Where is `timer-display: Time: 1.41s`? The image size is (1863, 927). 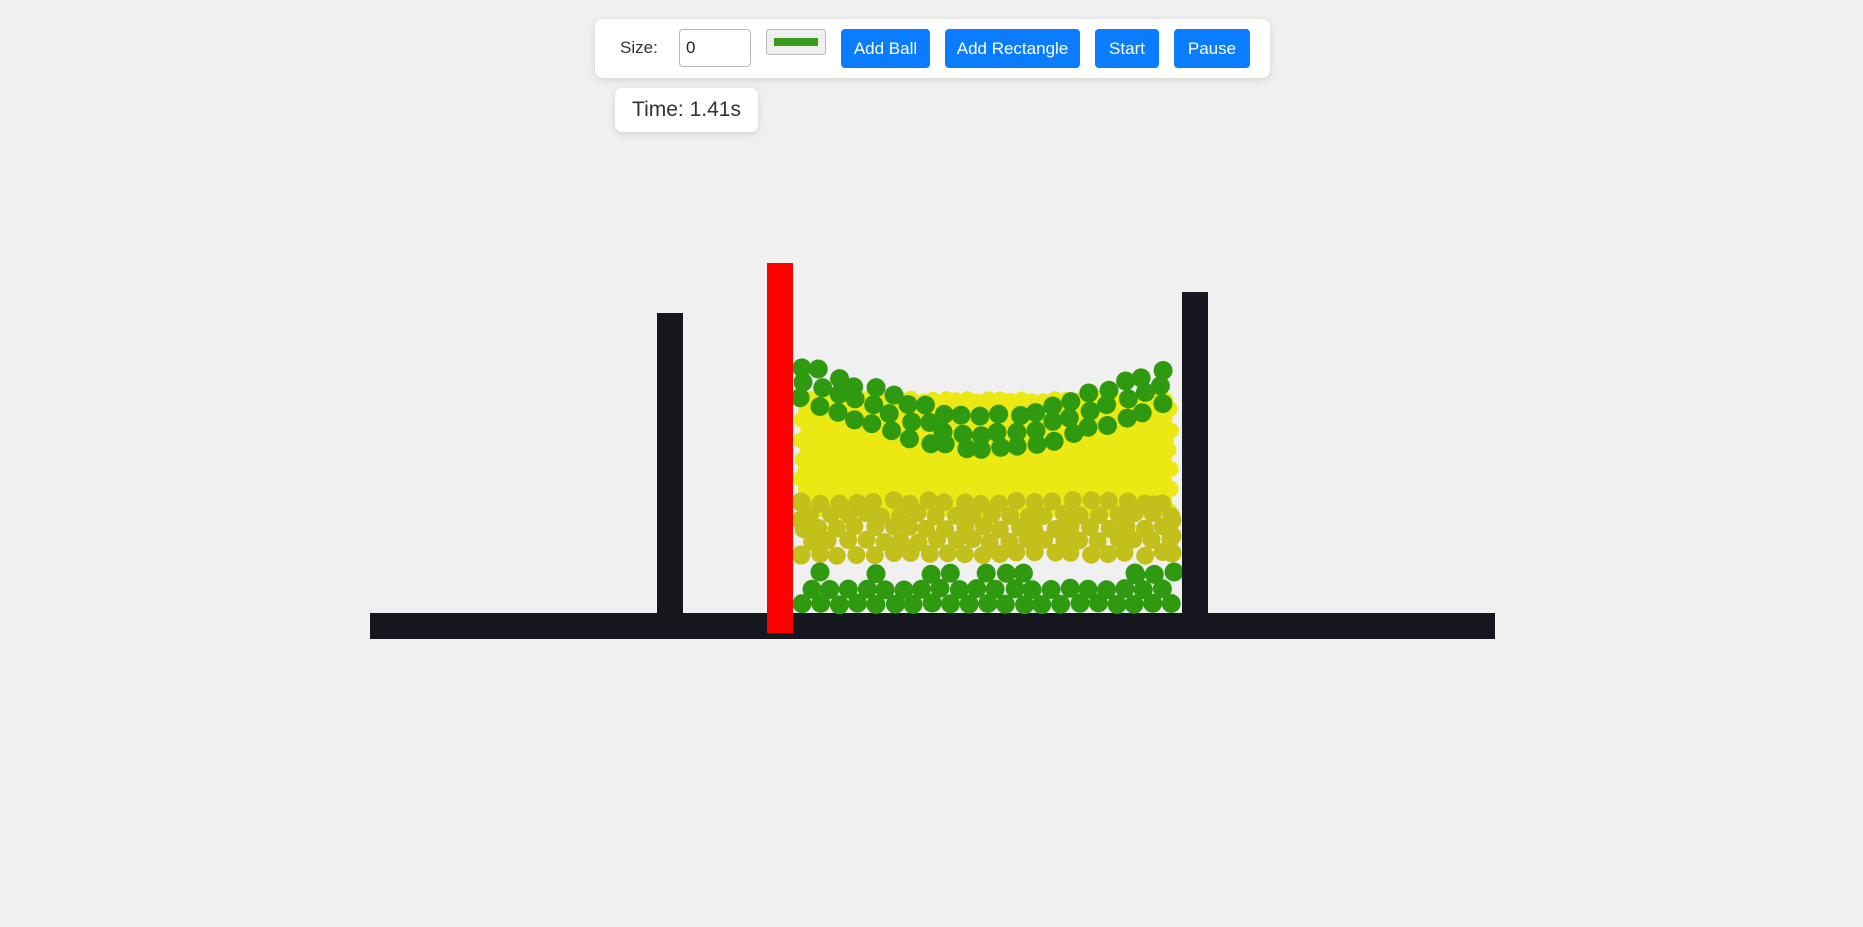 timer-display: Time: 1.41s is located at coordinates (686, 110).